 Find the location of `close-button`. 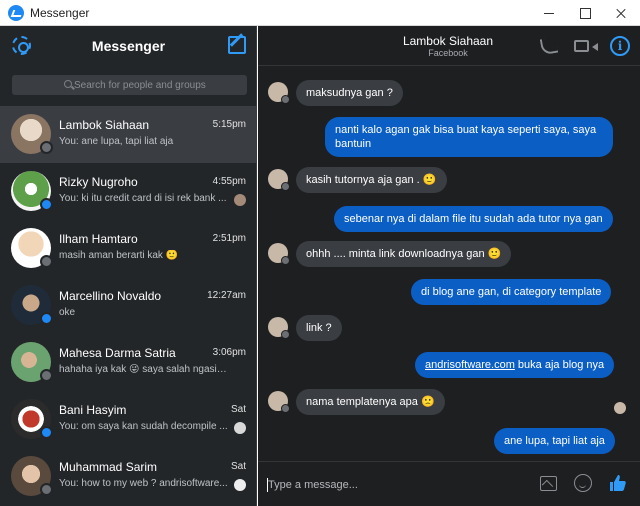

close-button is located at coordinates (621, 13).